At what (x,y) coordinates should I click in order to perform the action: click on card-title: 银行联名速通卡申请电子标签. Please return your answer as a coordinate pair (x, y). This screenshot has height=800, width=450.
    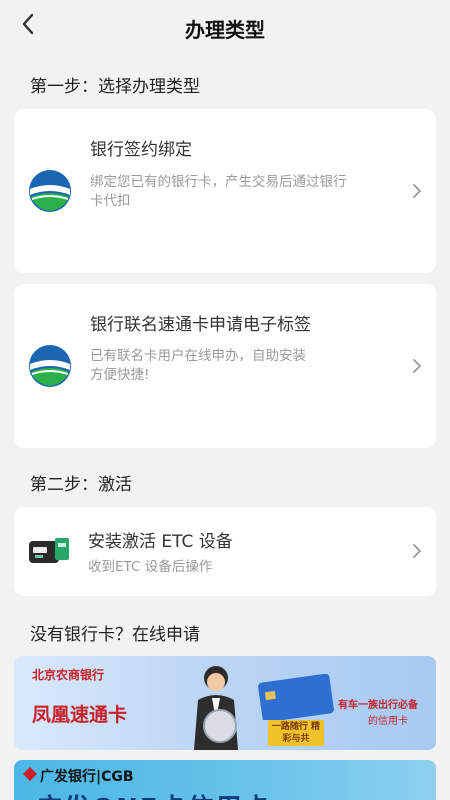
    Looking at the image, I should click on (200, 325).